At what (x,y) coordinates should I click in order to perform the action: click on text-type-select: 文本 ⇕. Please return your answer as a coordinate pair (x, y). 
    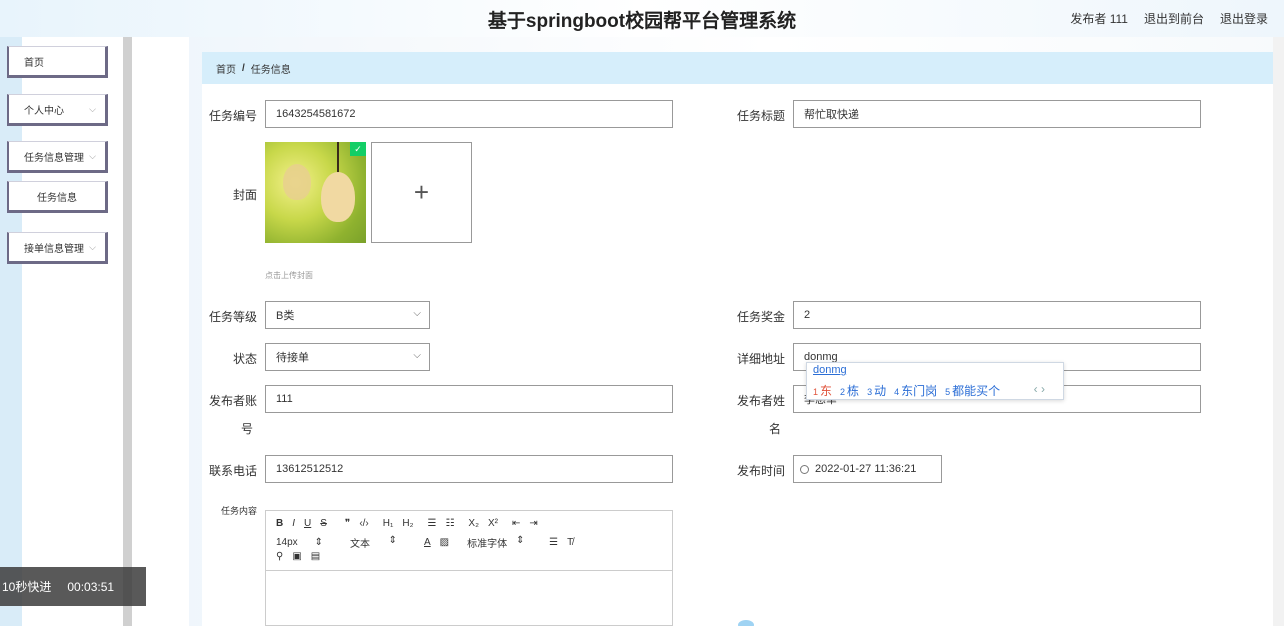
    Looking at the image, I should click on (378, 542).